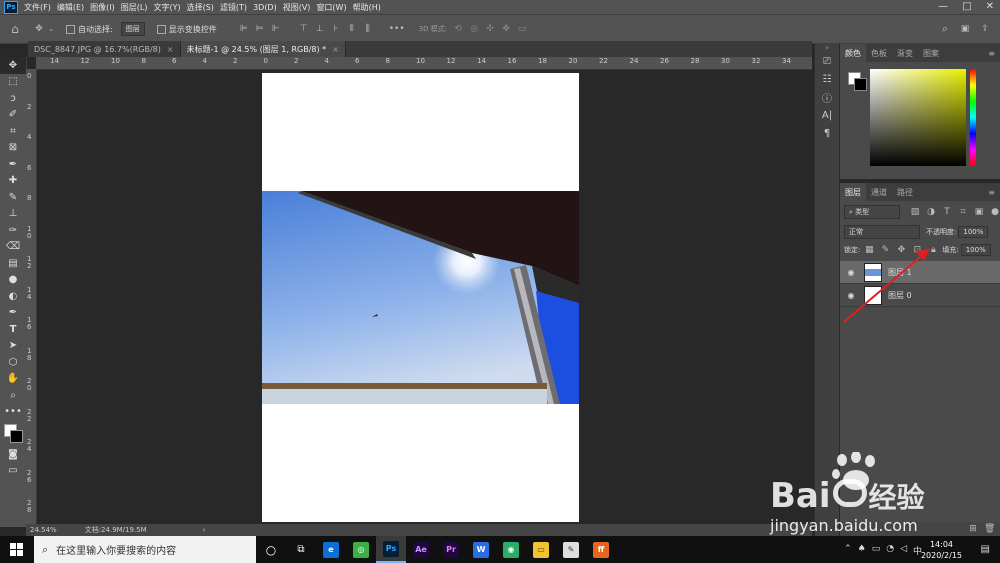  What do you see at coordinates (13, 395) in the screenshot?
I see `zoom-tool-icon: ⌕` at bounding box center [13, 395].